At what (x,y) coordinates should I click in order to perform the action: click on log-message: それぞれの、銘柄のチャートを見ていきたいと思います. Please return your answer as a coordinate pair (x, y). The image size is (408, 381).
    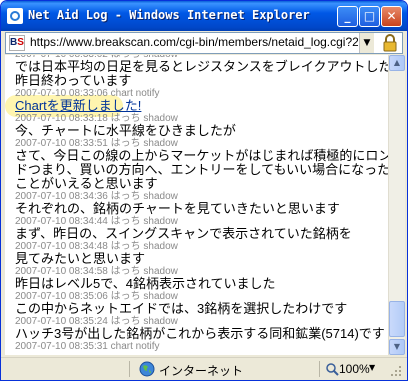
    Looking at the image, I should click on (177, 208).